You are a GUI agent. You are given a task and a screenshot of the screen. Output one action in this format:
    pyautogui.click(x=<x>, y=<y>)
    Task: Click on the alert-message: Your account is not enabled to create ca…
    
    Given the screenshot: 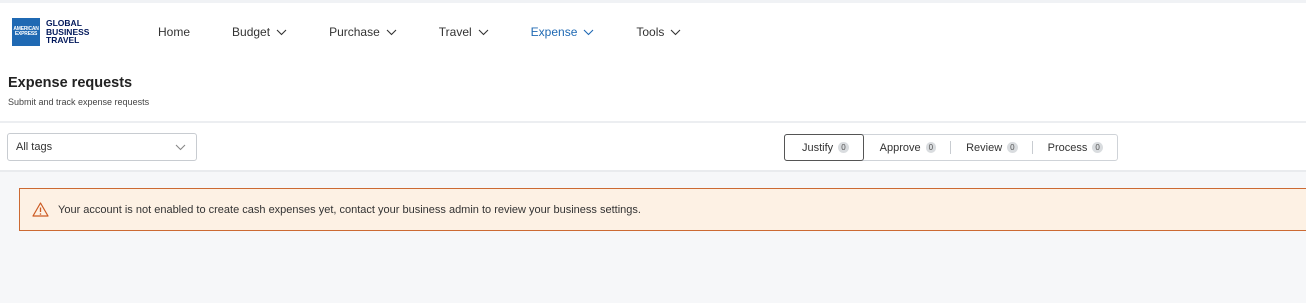 What is the action you would take?
    pyautogui.click(x=349, y=209)
    